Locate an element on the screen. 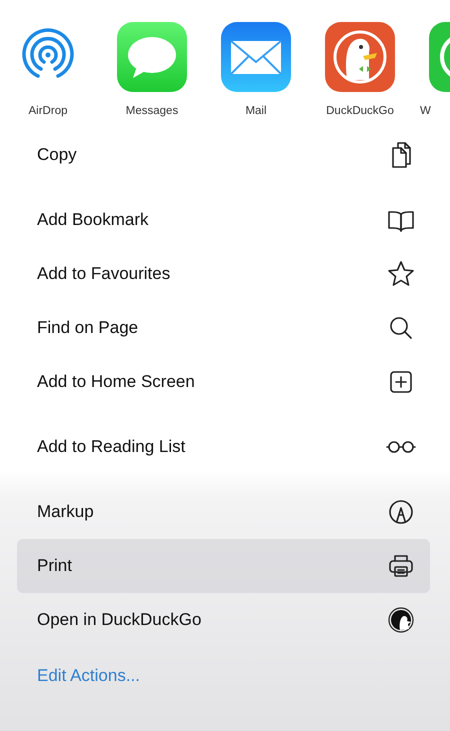 The width and height of the screenshot is (450, 731). app-label: Messages is located at coordinates (152, 111).